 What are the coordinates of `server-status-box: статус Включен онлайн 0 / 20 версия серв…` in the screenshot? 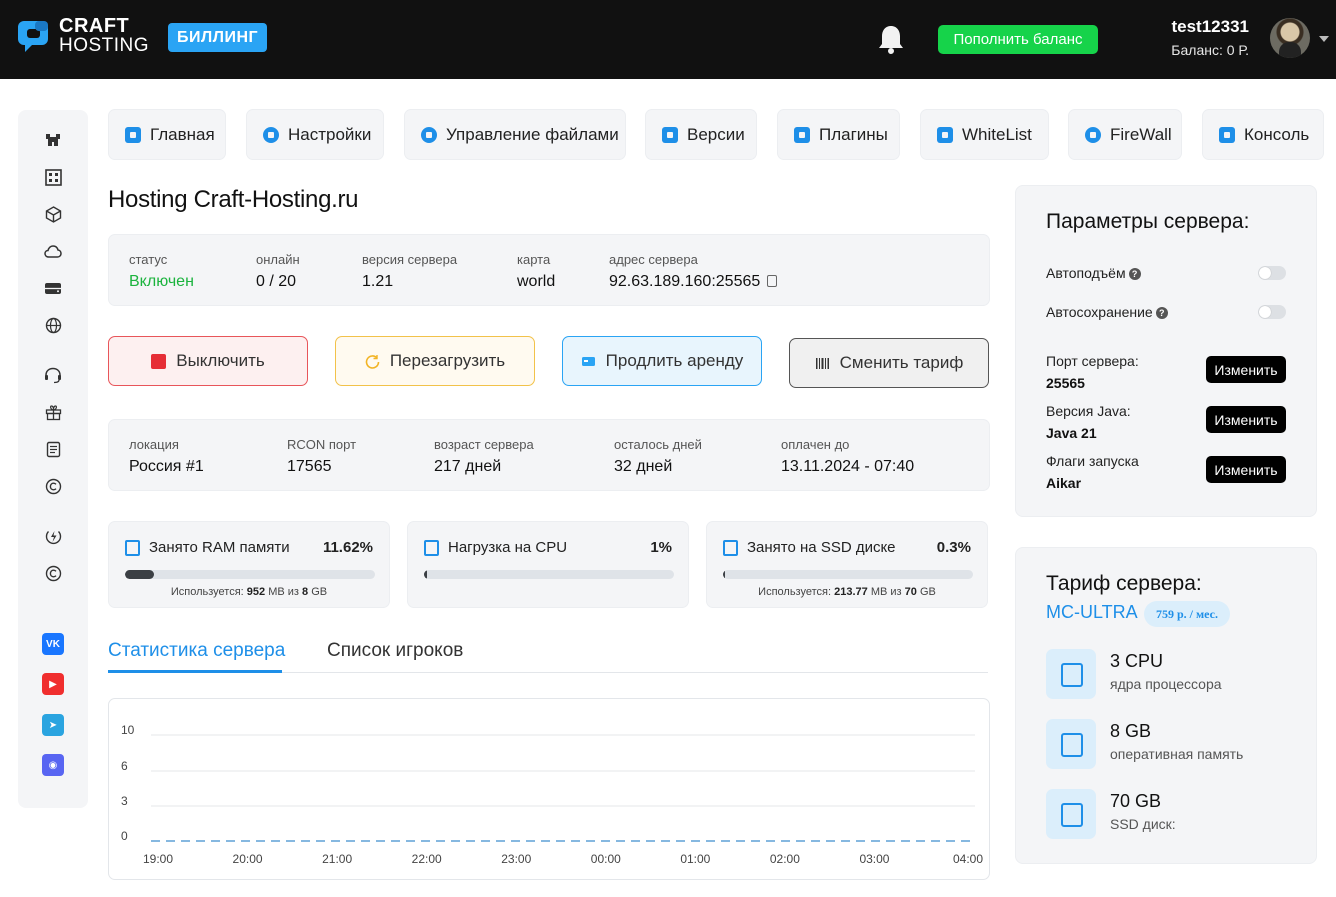 It's located at (549, 270).